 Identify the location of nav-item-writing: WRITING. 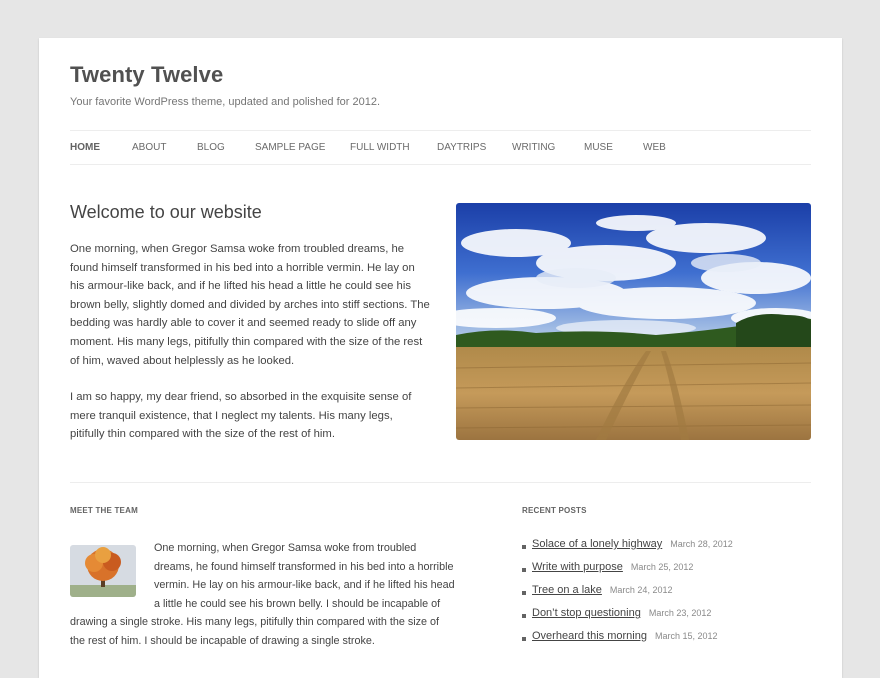
(533, 147).